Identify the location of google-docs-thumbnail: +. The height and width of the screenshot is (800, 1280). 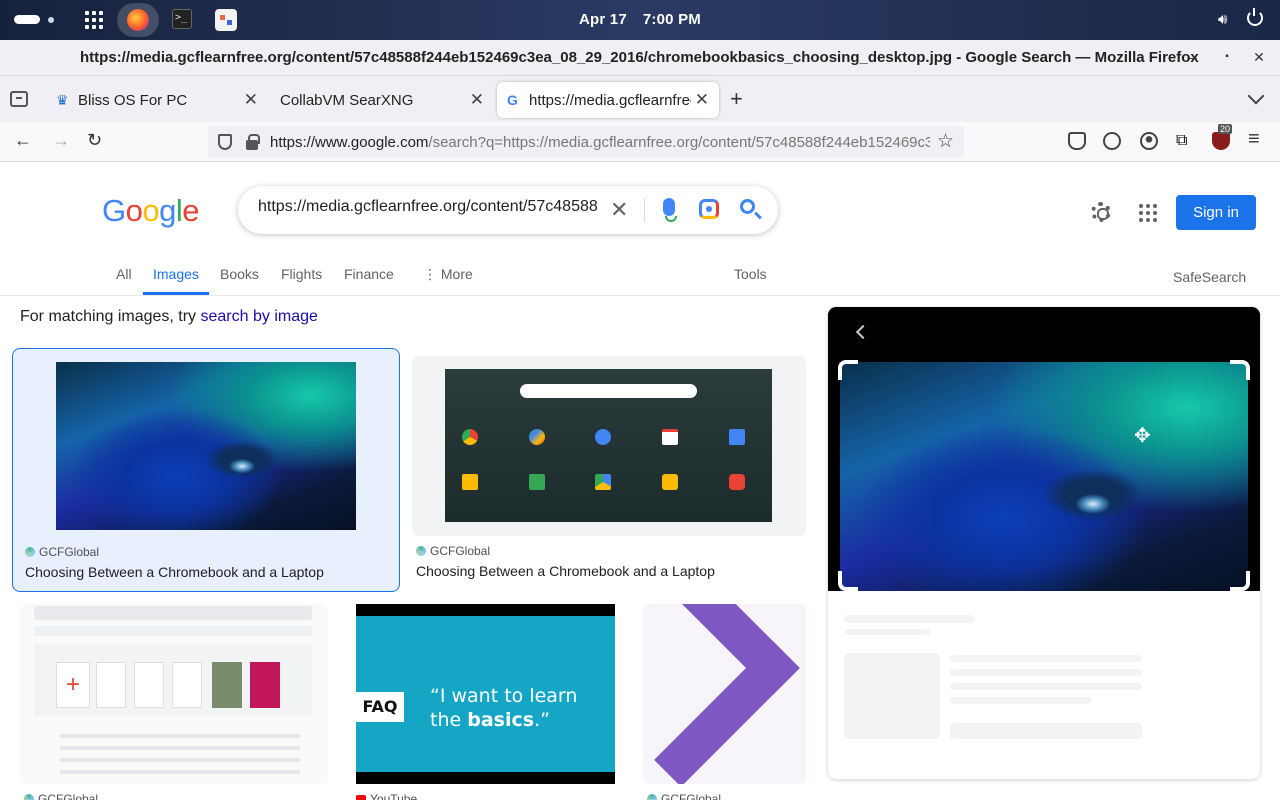
(174, 694).